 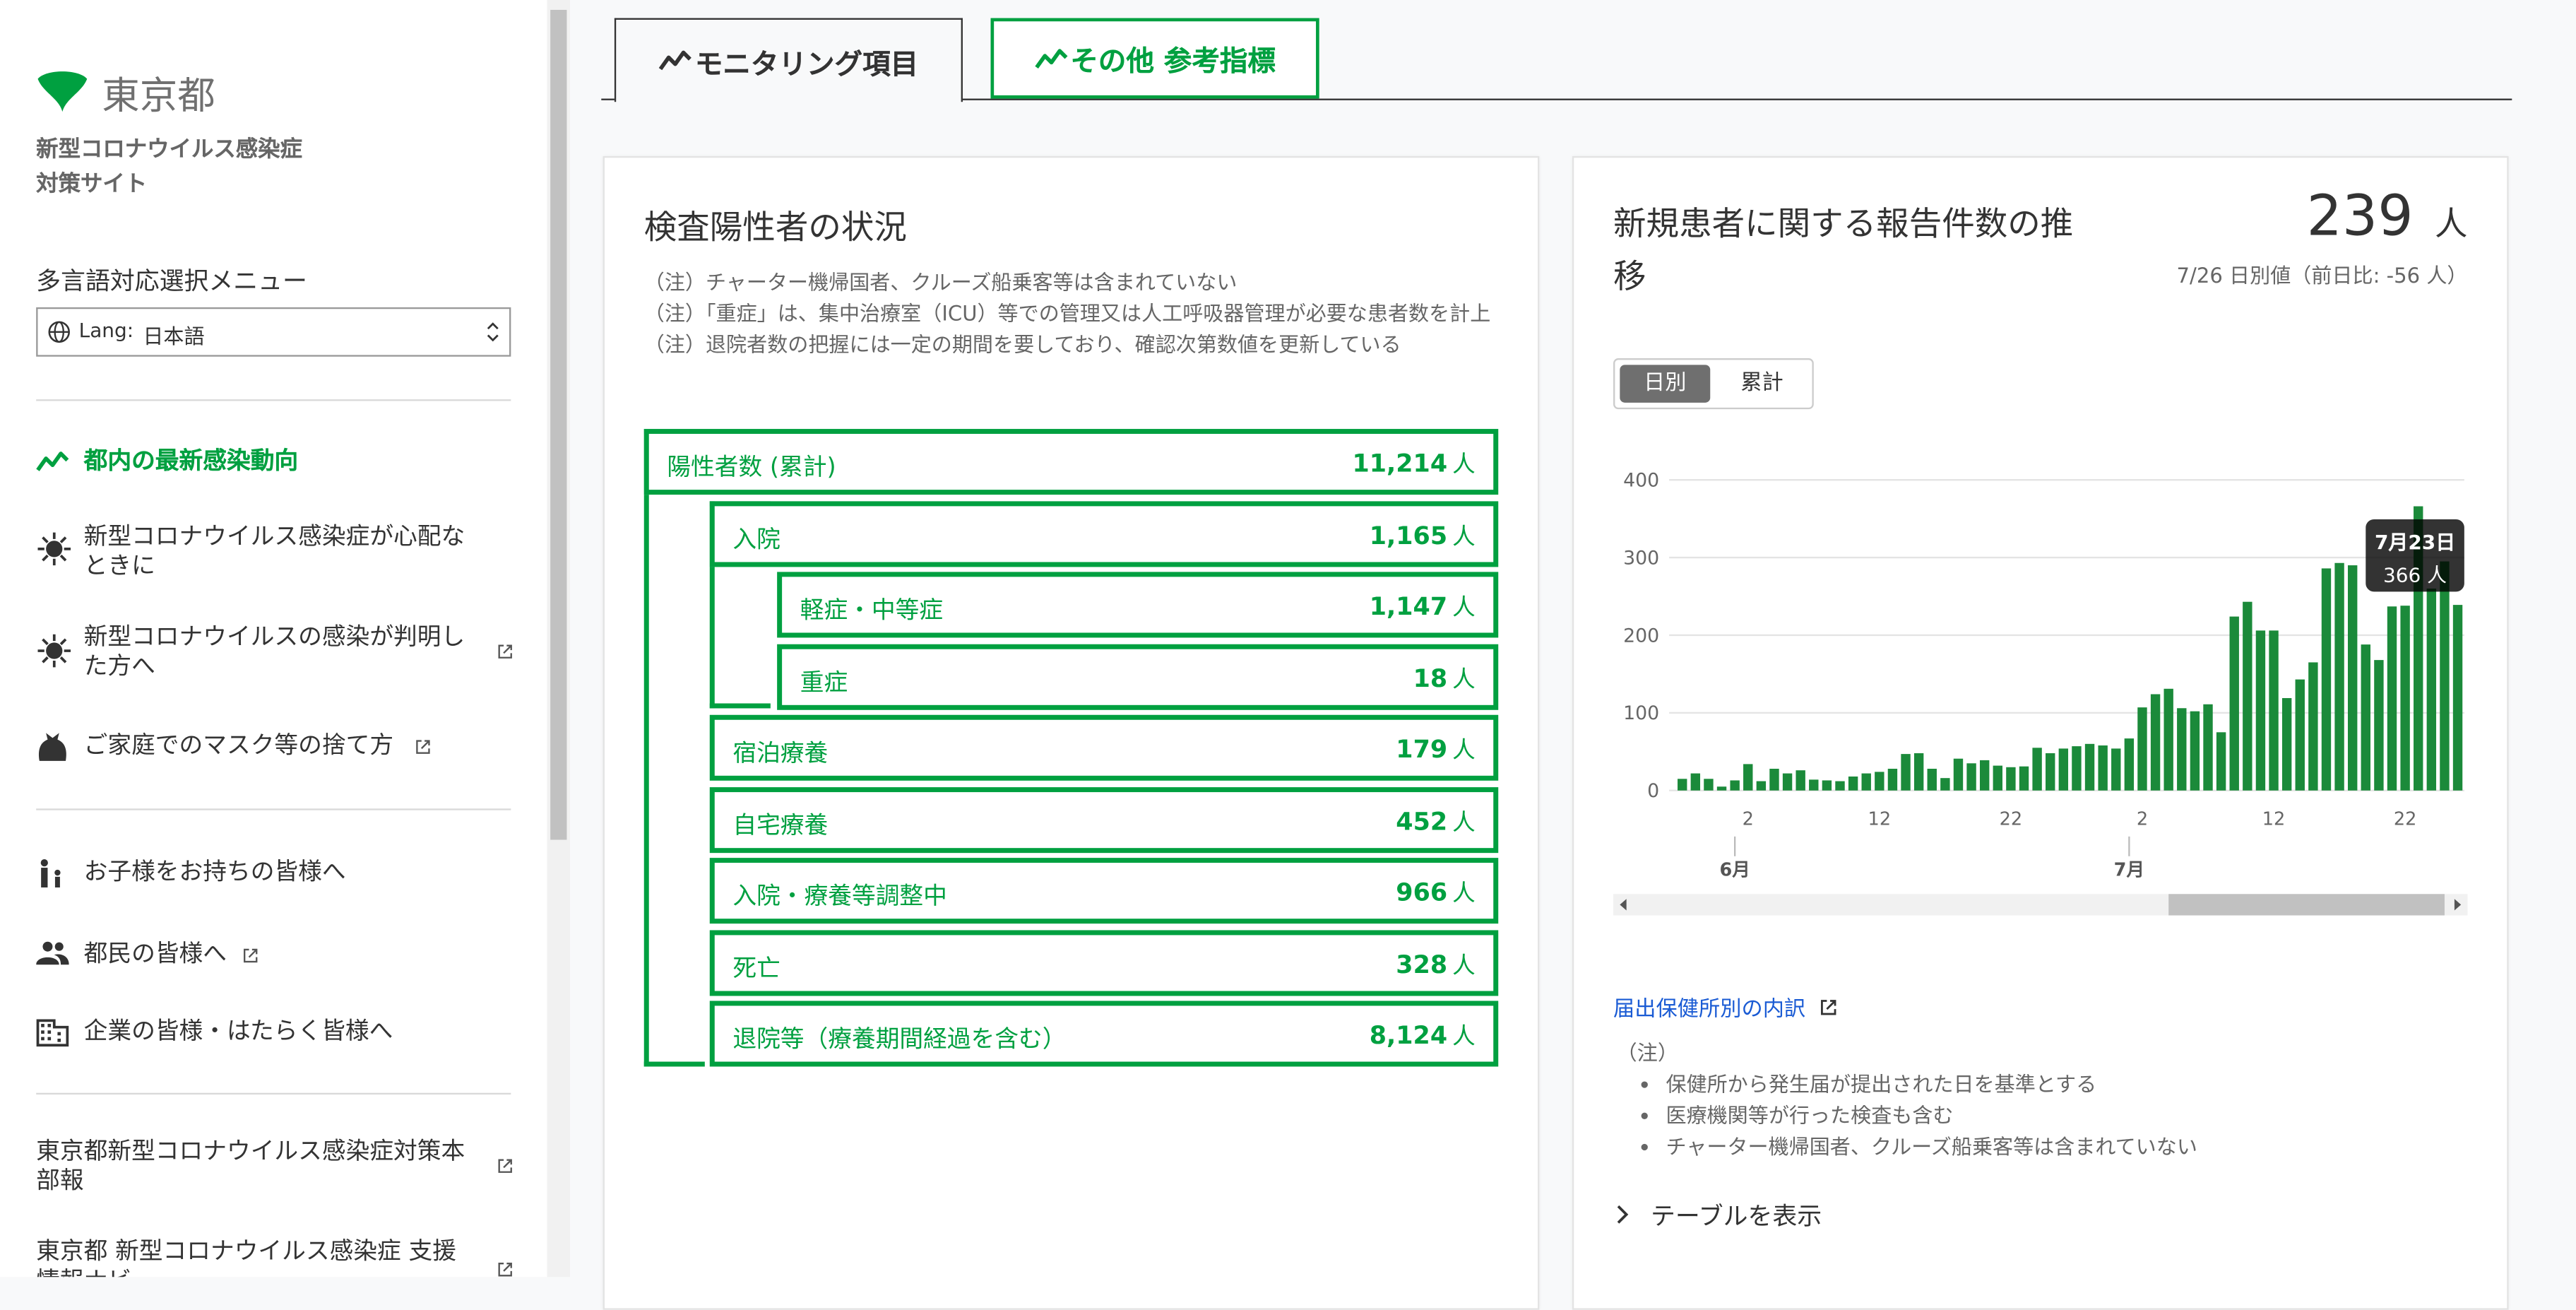 What do you see at coordinates (1623, 904) in the screenshot?
I see `scroll-left-arrow-icon` at bounding box center [1623, 904].